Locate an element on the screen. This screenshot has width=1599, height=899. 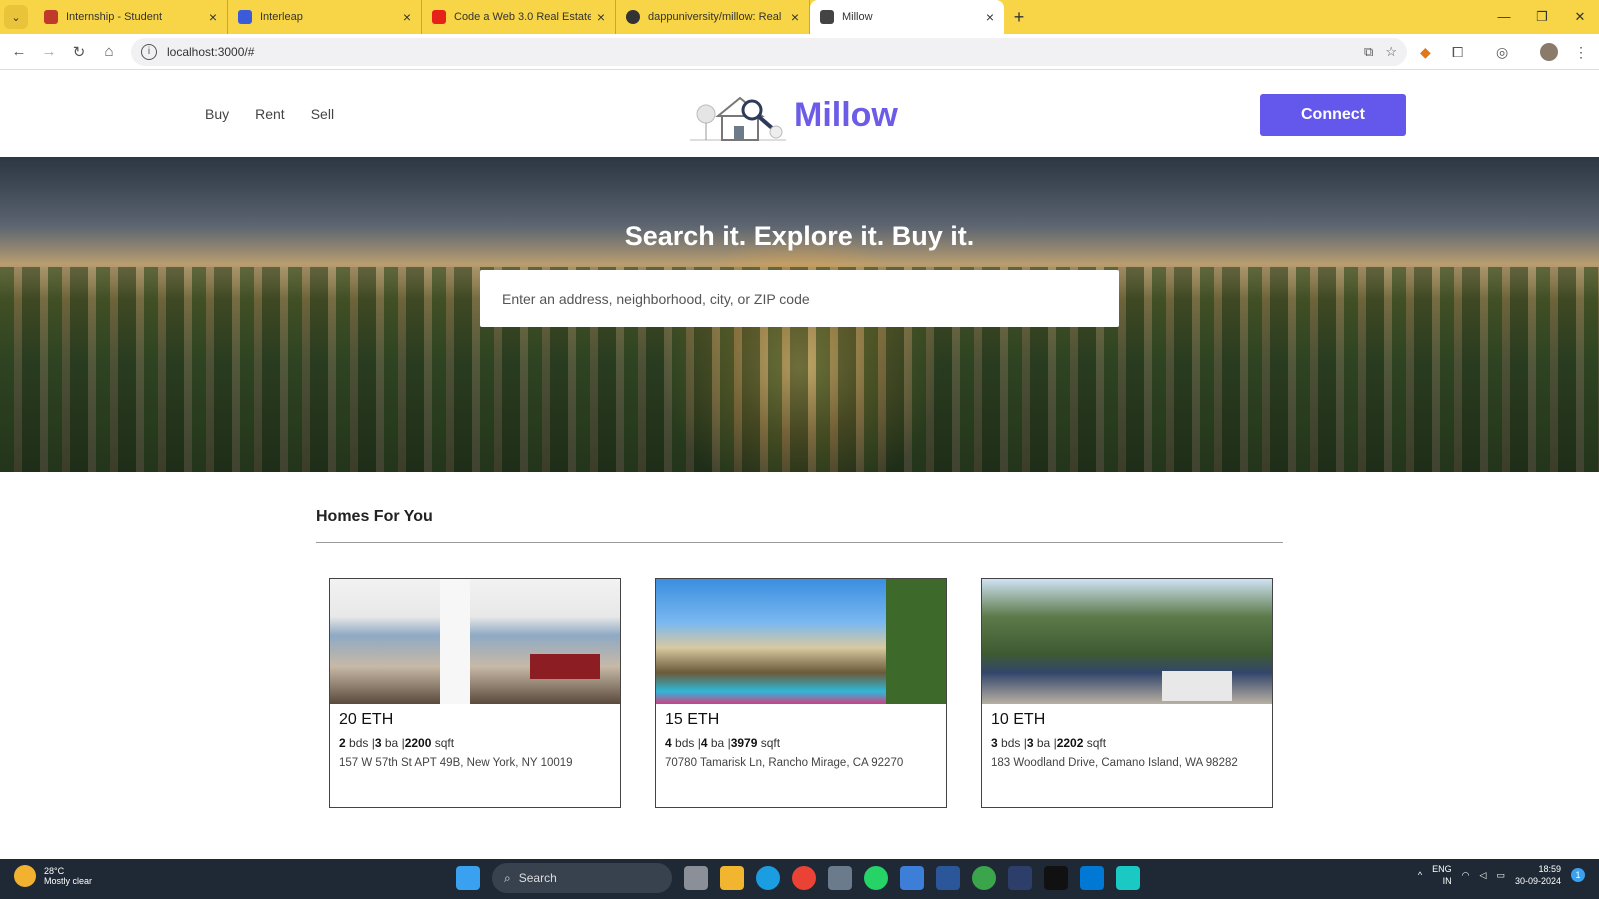
menu-kebab-icon: ⋮ is located at coordinates (1581, 52).